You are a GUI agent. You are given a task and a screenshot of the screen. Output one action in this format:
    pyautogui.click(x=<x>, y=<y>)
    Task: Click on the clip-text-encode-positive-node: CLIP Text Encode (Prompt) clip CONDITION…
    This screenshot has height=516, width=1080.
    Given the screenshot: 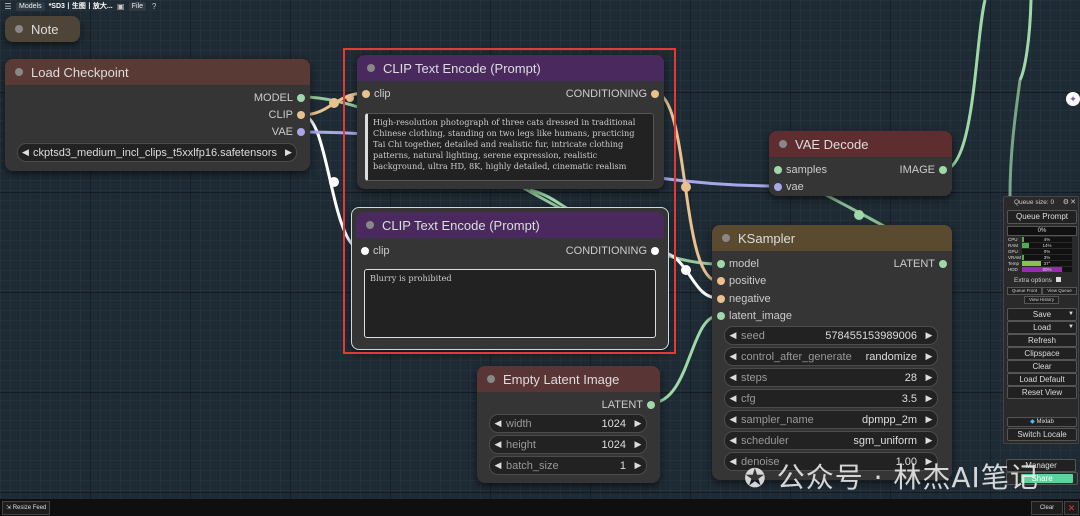 What is the action you would take?
    pyautogui.click(x=510, y=122)
    